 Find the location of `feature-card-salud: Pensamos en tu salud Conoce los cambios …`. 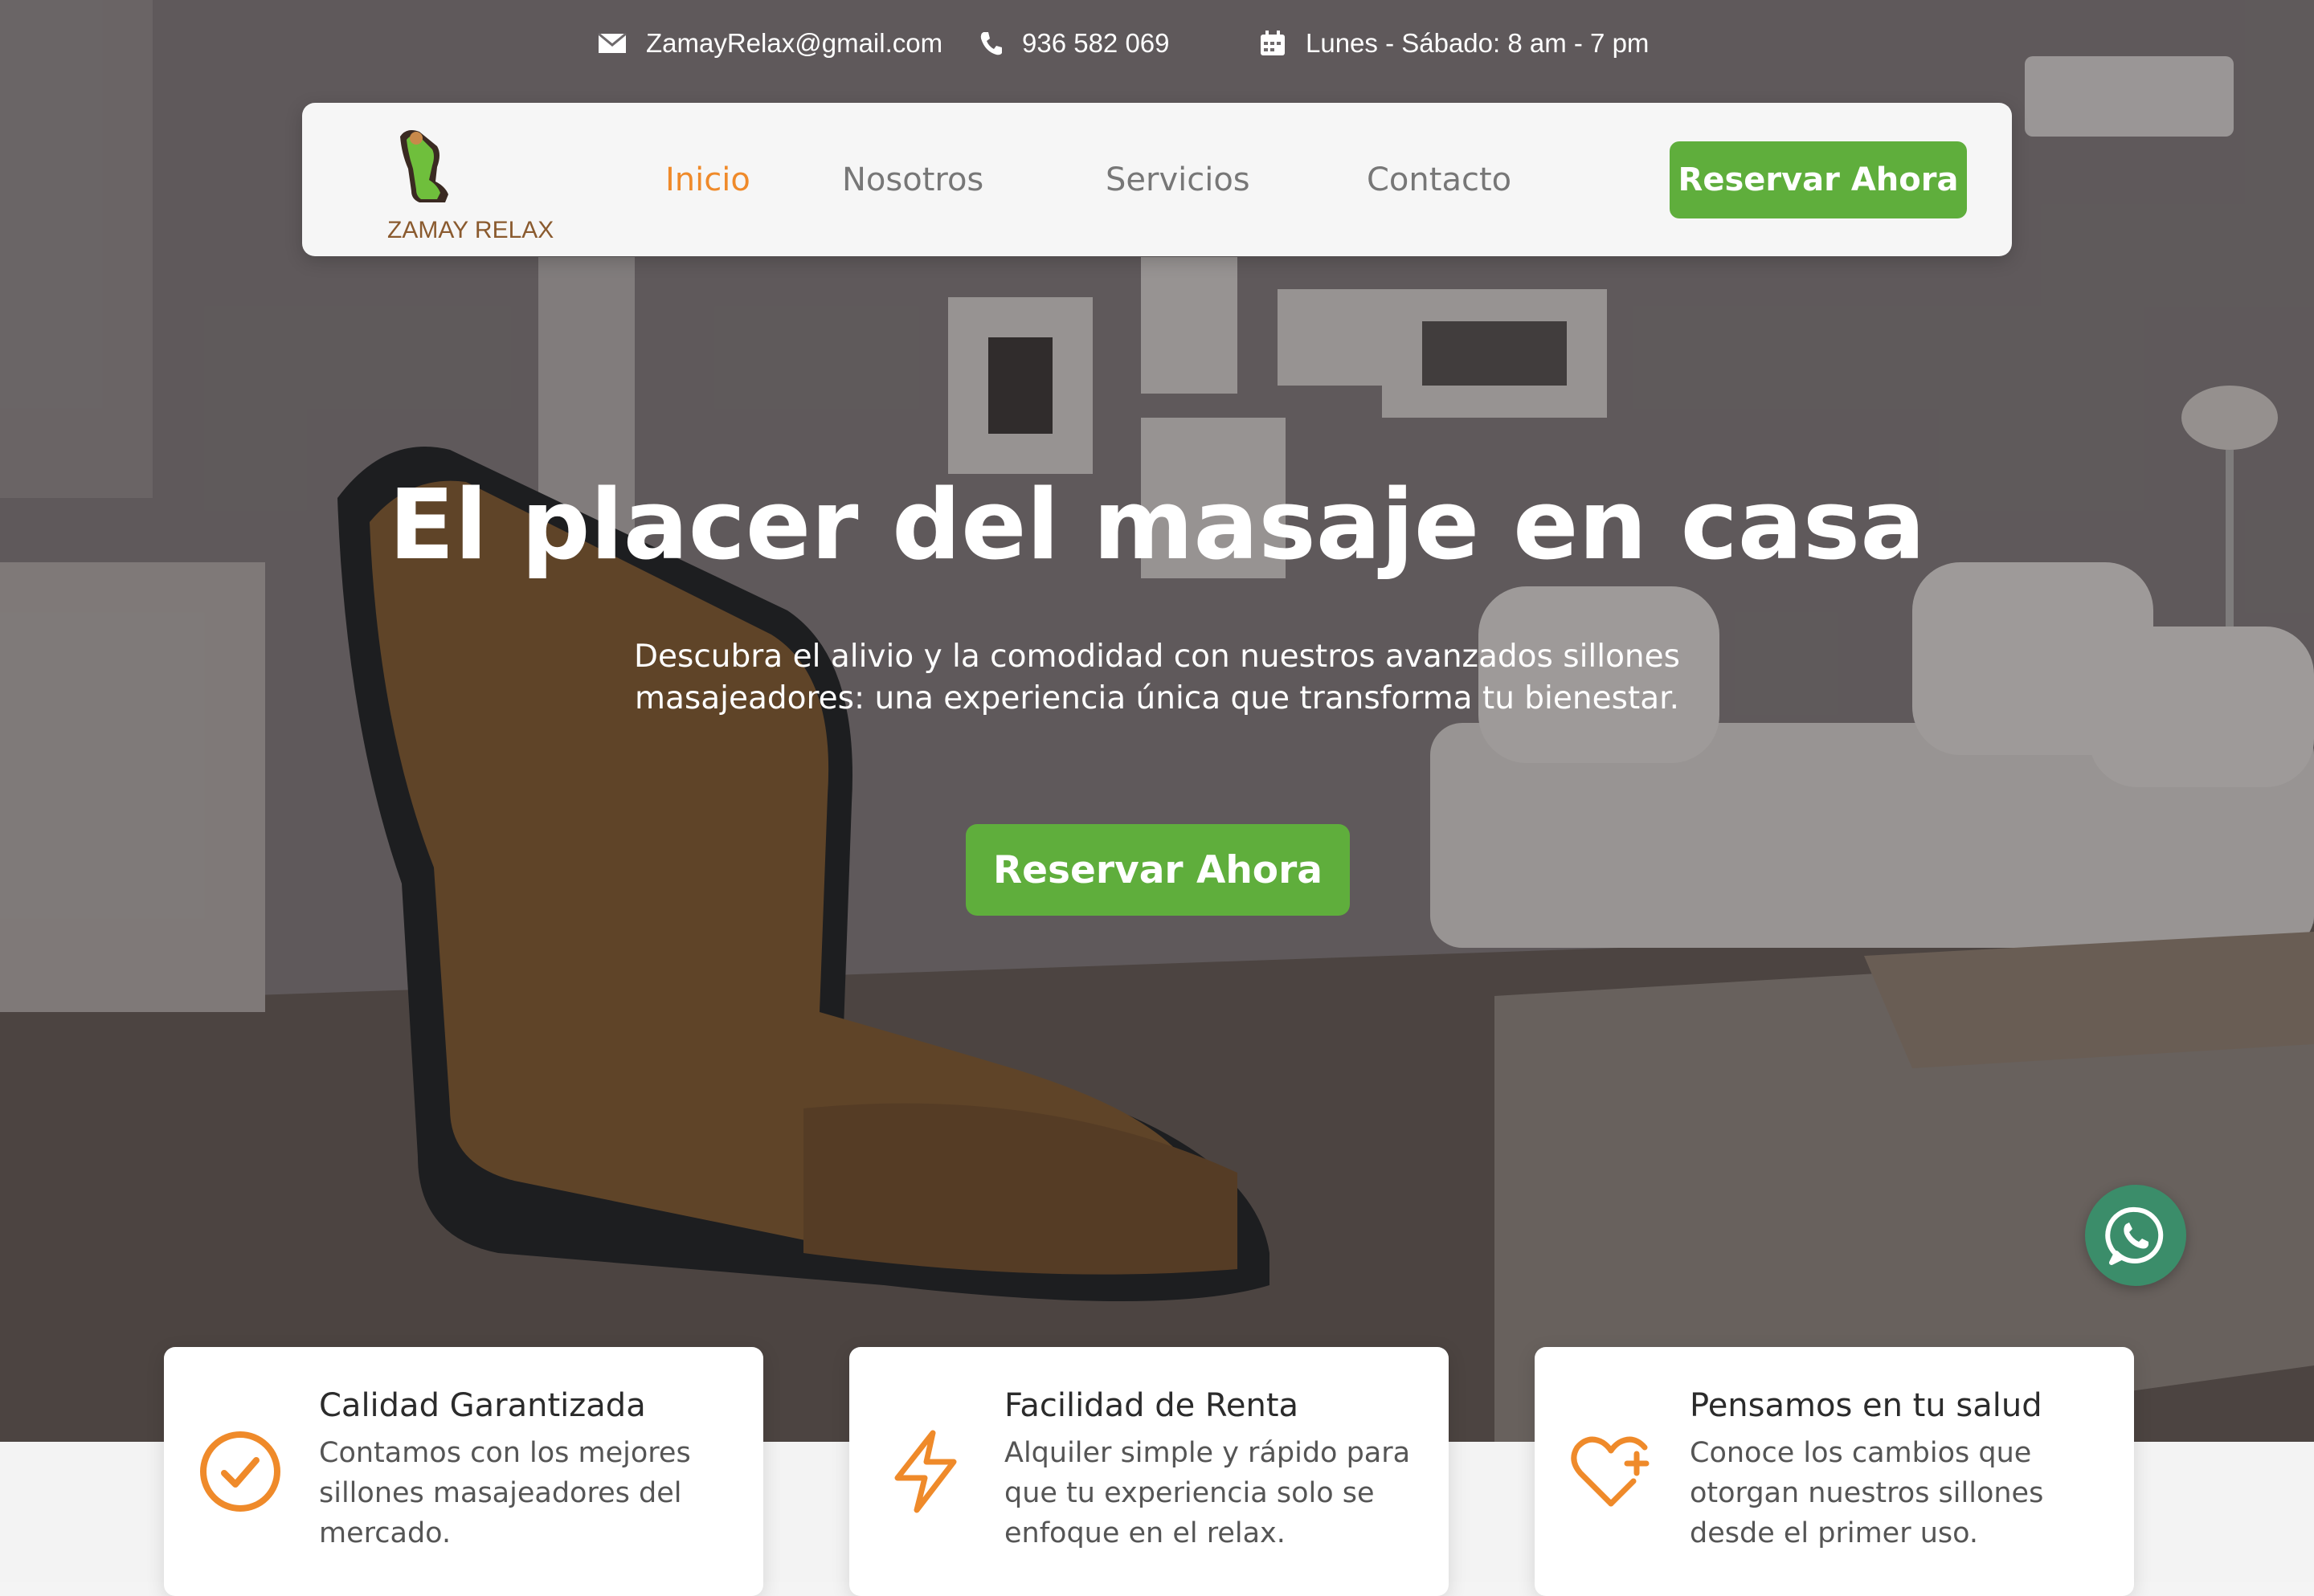

feature-card-salud: Pensamos en tu salud Conoce los cambios … is located at coordinates (1834, 1471).